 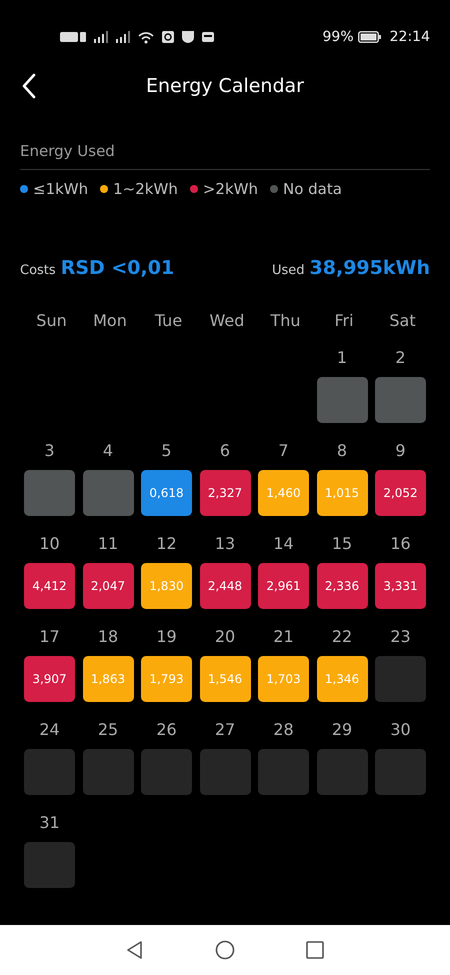 I want to click on legend-label: >2kWh, so click(x=230, y=189).